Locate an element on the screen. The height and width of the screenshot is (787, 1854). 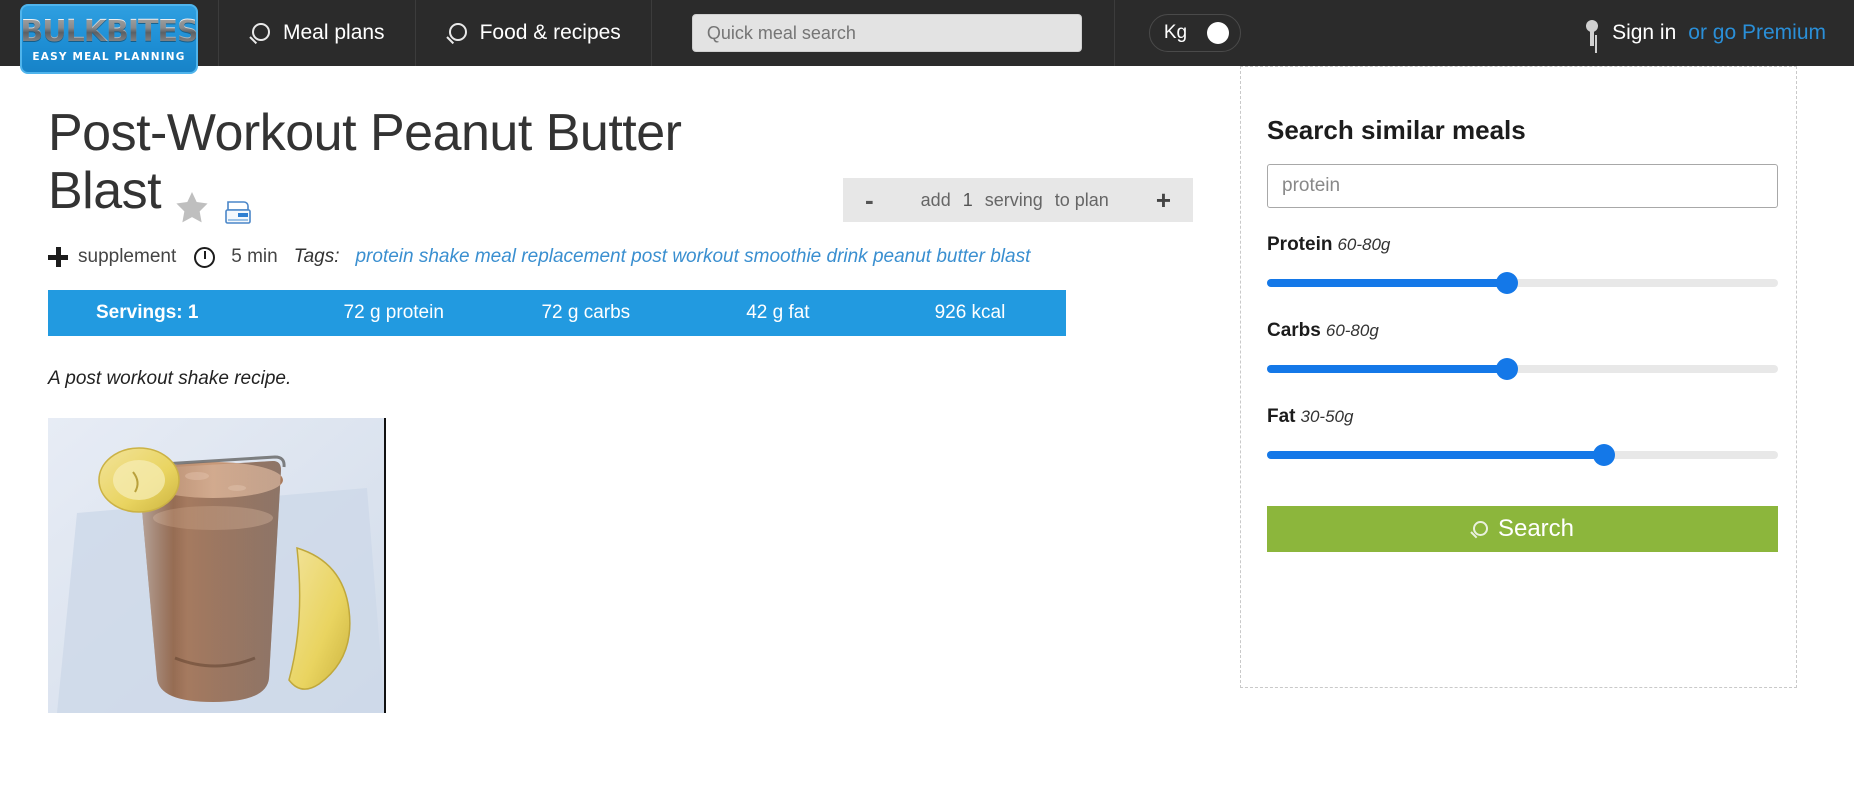
slider-protein is located at coordinates (1522, 283).